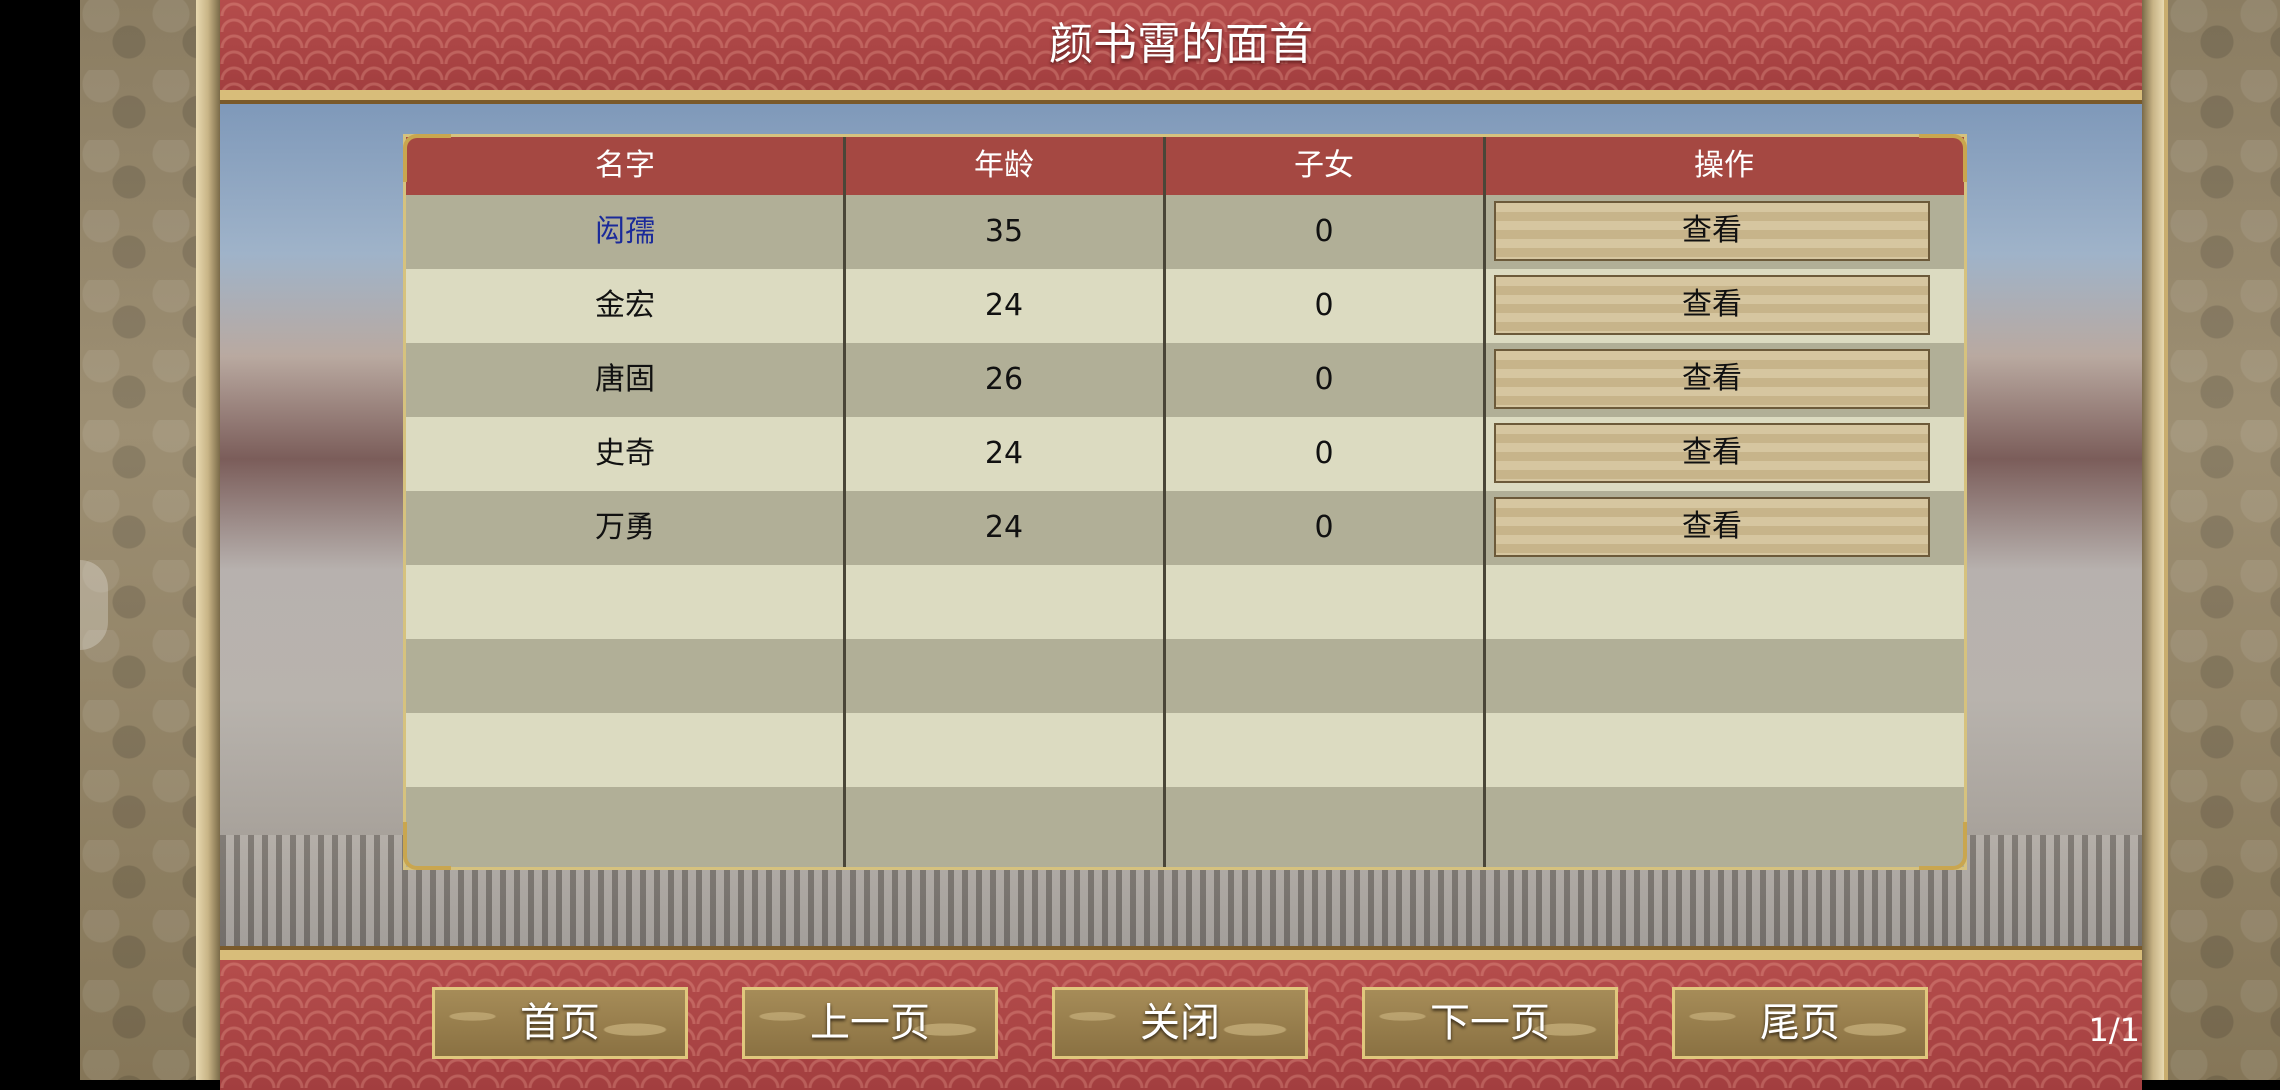 The width and height of the screenshot is (2280, 1090). What do you see at coordinates (625, 527) in the screenshot?
I see `row-name: 万勇` at bounding box center [625, 527].